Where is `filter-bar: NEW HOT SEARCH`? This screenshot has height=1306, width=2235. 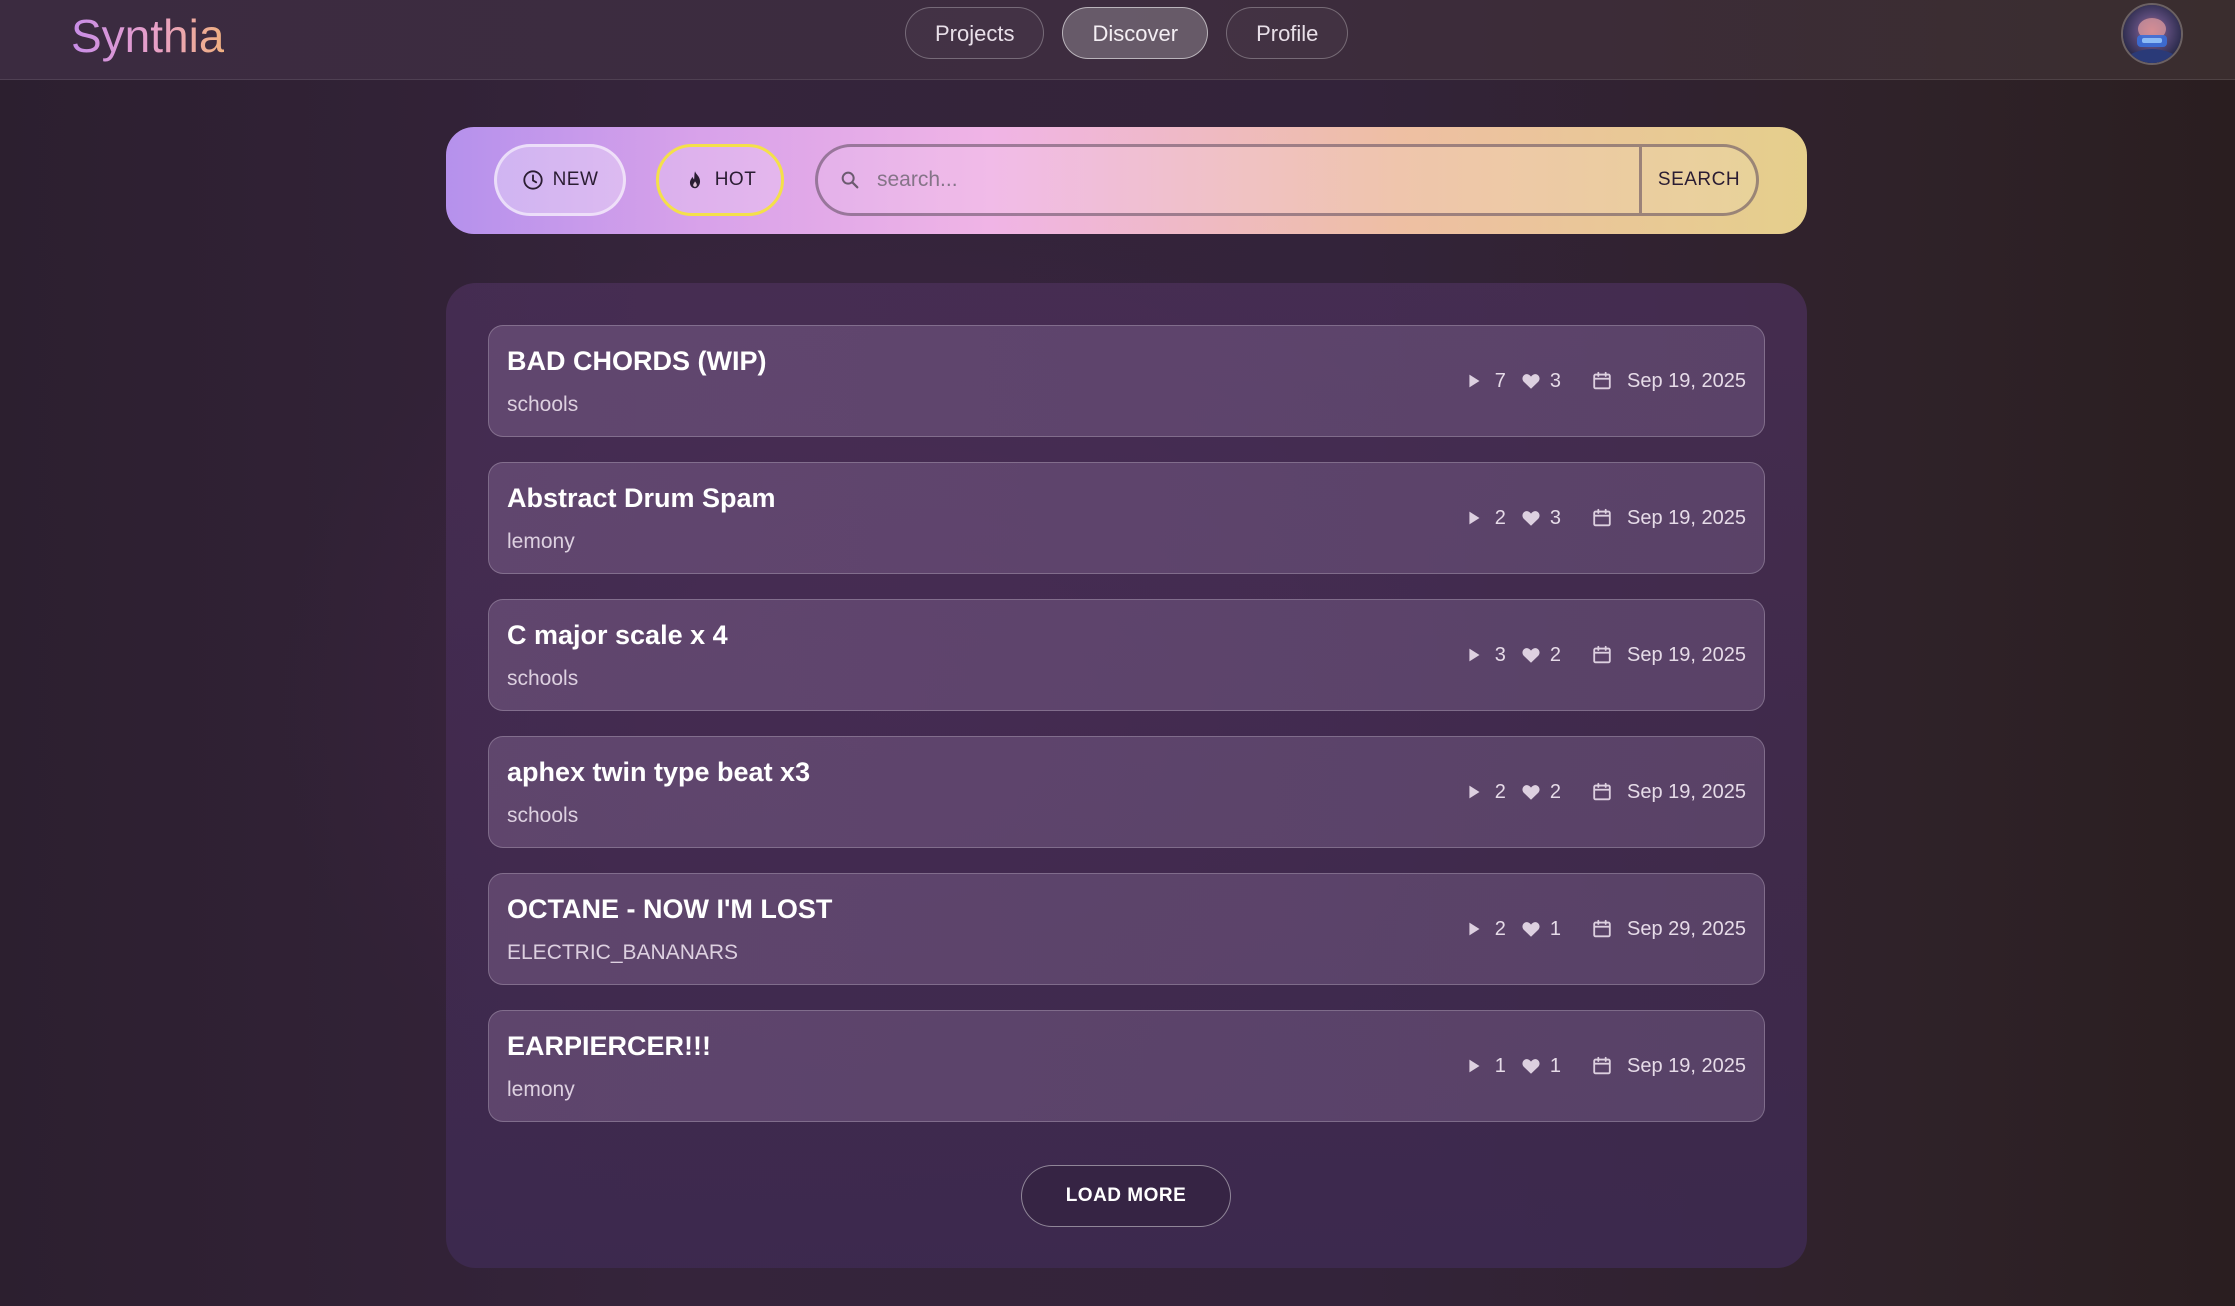
filter-bar: NEW HOT SEARCH is located at coordinates (1126, 180).